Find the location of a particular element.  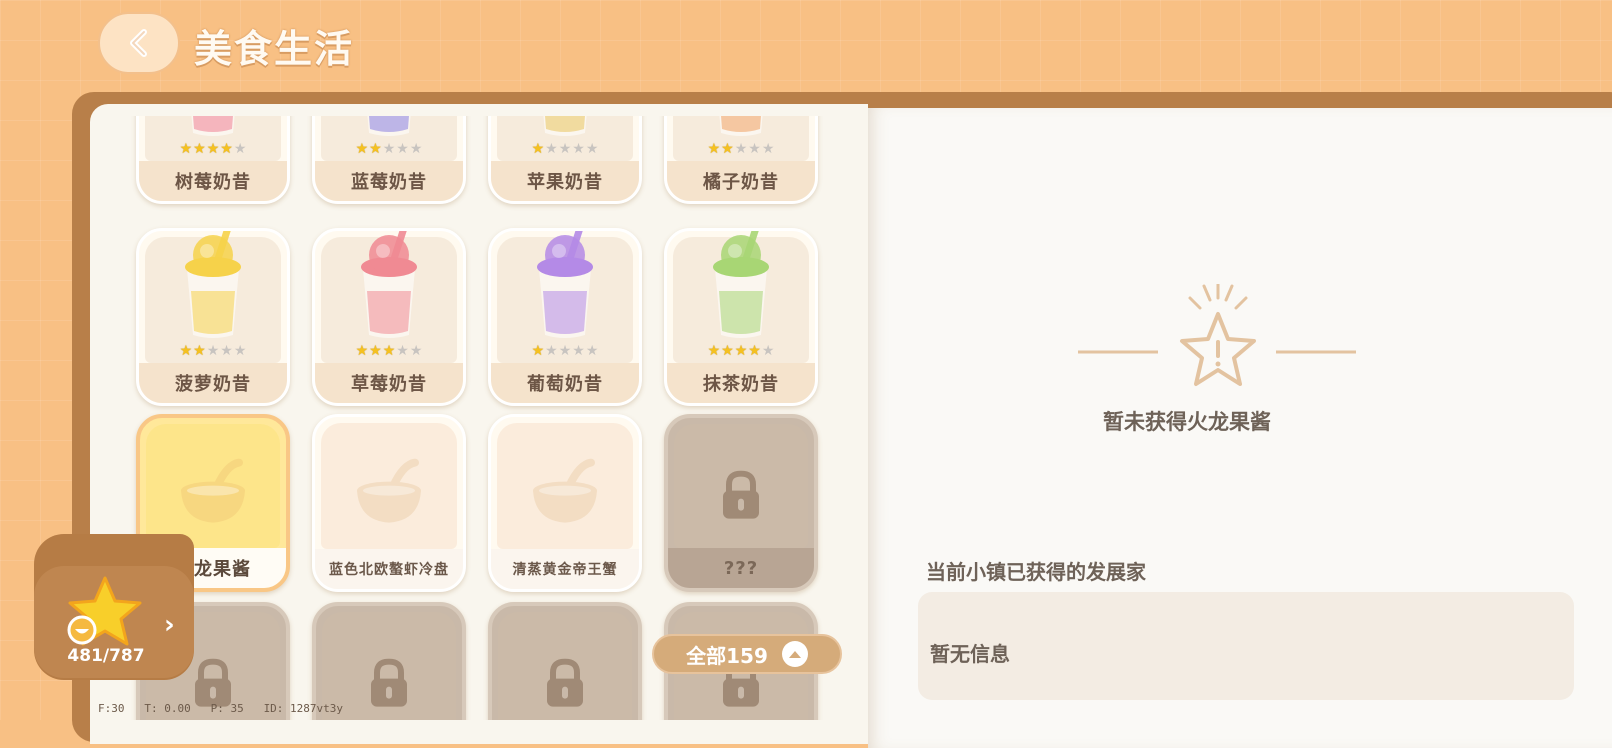

locked-food-card is located at coordinates (565, 661).